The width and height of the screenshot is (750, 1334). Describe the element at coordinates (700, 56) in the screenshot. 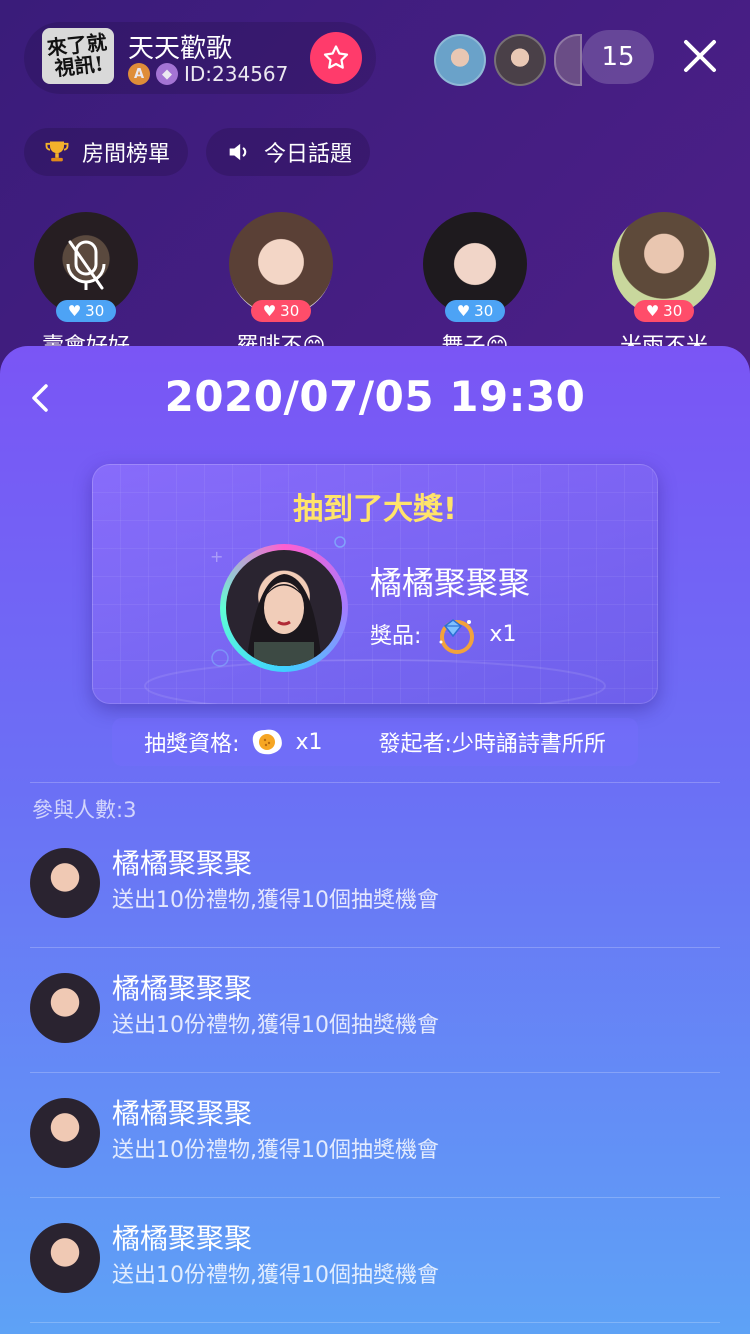

I see `close-icon` at that location.